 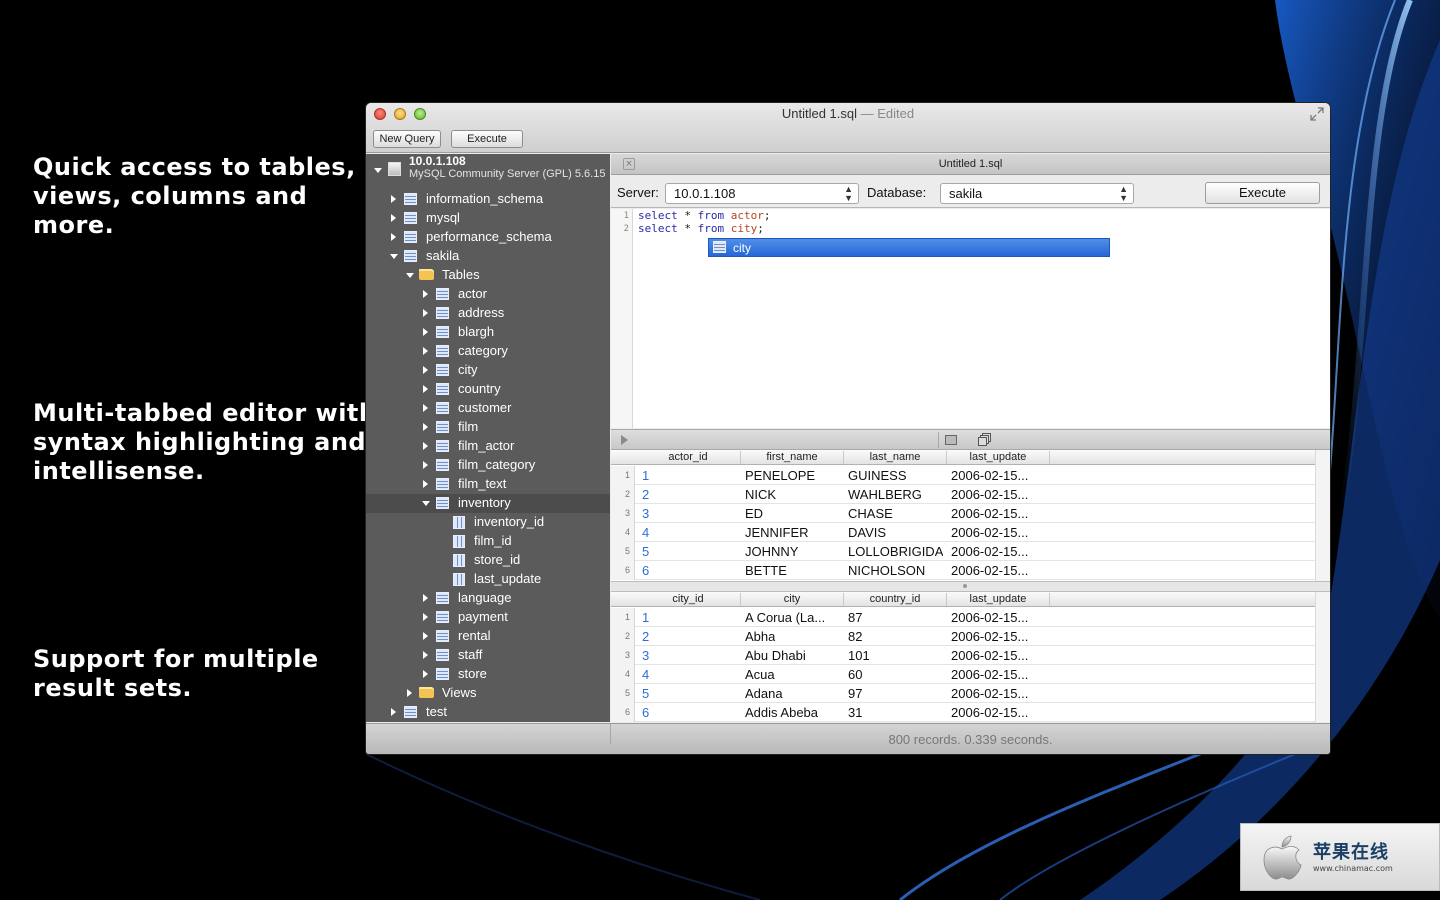 What do you see at coordinates (645, 494) in the screenshot?
I see `cell-actor-id: 2` at bounding box center [645, 494].